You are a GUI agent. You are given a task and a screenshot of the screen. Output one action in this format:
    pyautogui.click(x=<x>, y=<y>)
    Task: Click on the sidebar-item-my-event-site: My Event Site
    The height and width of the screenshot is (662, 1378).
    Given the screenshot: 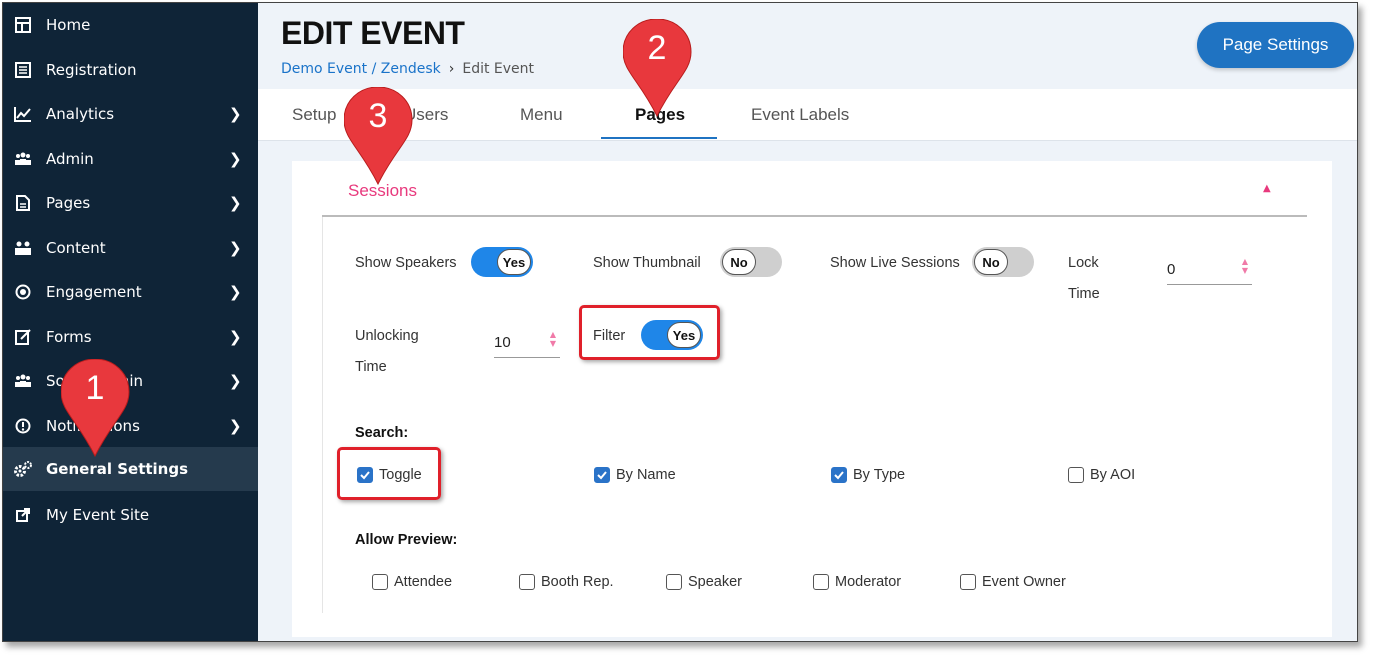 What is the action you would take?
    pyautogui.click(x=130, y=515)
    